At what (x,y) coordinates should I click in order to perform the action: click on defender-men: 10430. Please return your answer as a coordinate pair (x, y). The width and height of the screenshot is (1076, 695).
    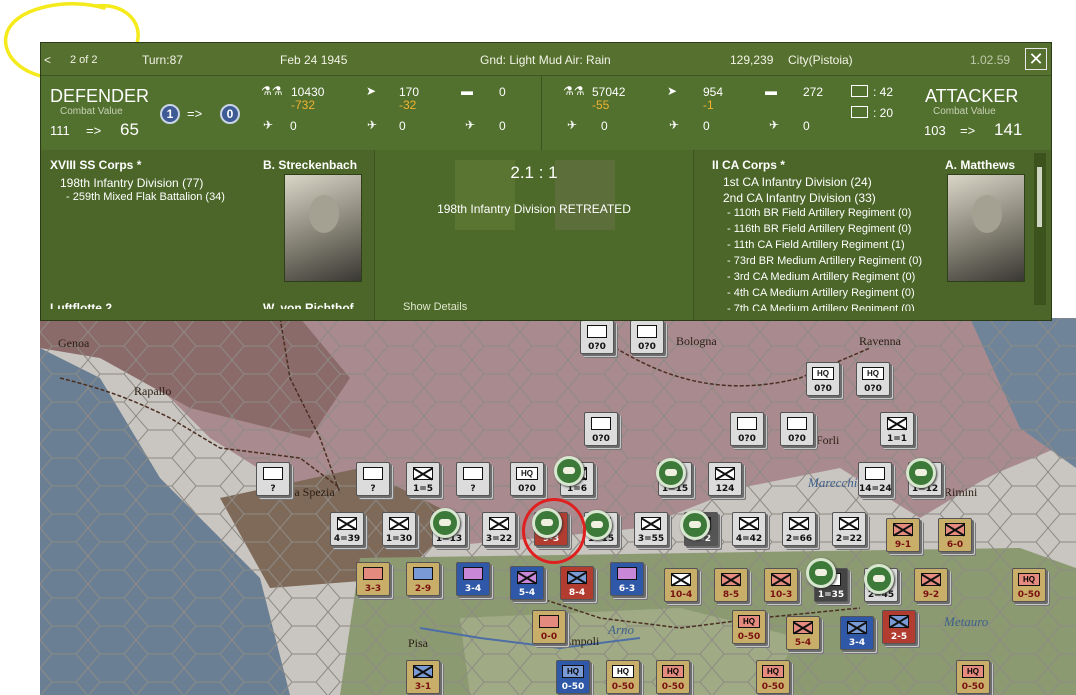
    Looking at the image, I should click on (308, 92).